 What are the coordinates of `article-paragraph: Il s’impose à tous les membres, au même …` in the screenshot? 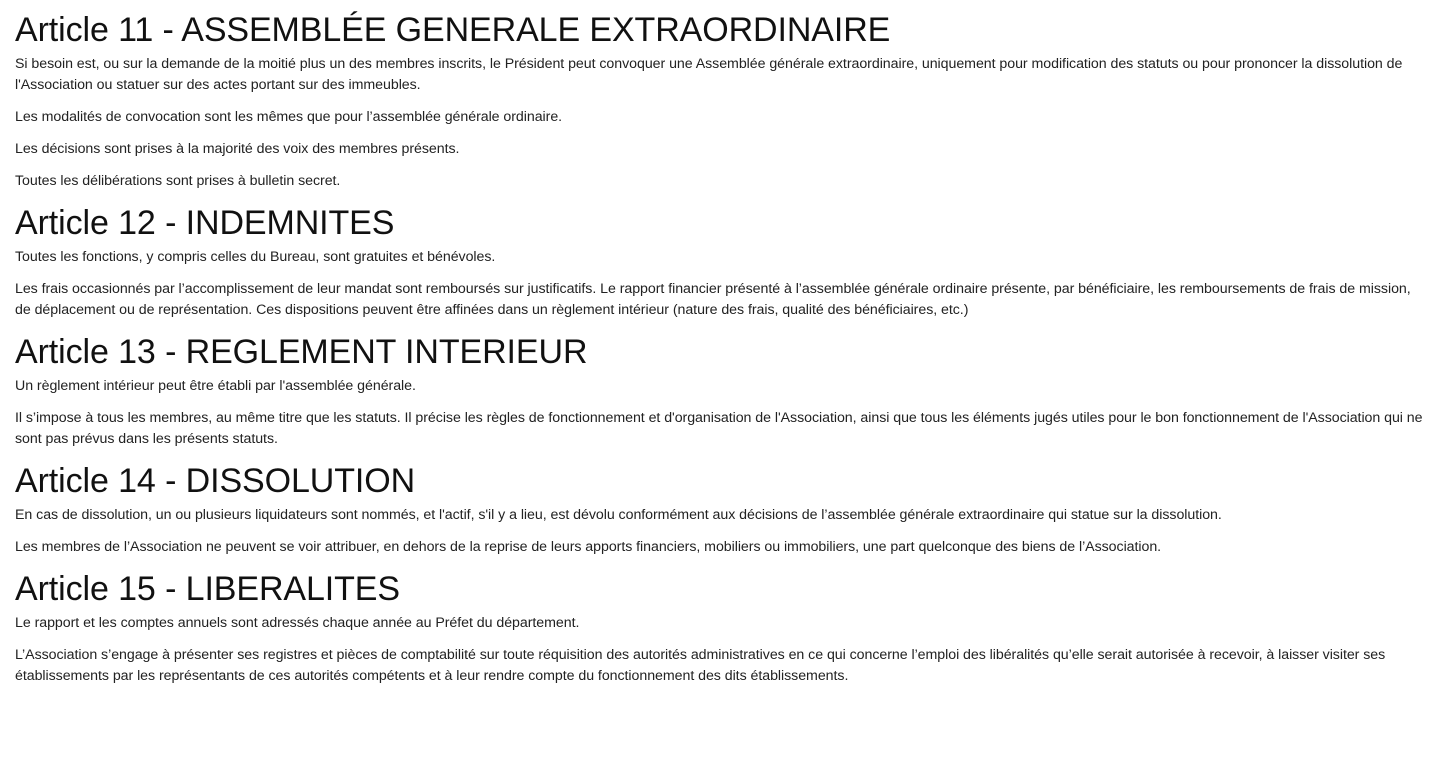 It's located at (719, 428).